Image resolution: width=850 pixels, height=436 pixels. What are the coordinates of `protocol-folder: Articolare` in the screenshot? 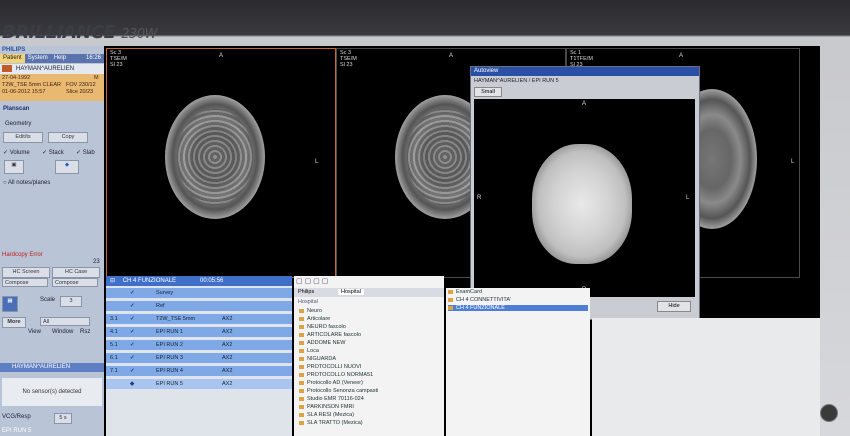 It's located at (314, 319).